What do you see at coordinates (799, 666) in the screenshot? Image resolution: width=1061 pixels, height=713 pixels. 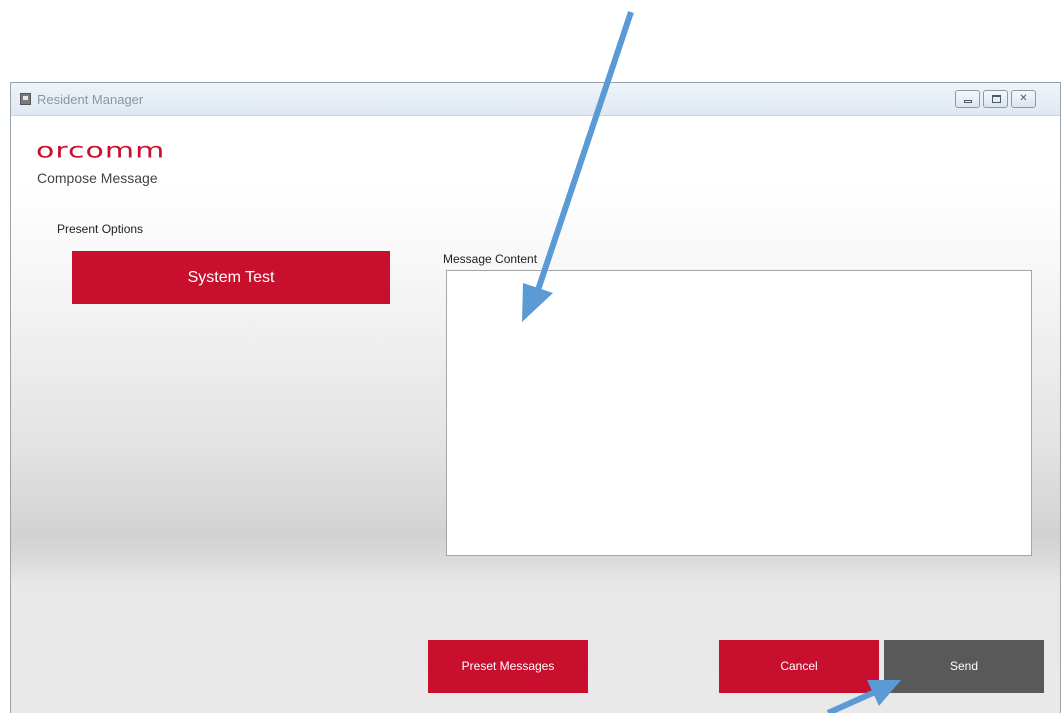 I see `cancel-button: Cancel` at bounding box center [799, 666].